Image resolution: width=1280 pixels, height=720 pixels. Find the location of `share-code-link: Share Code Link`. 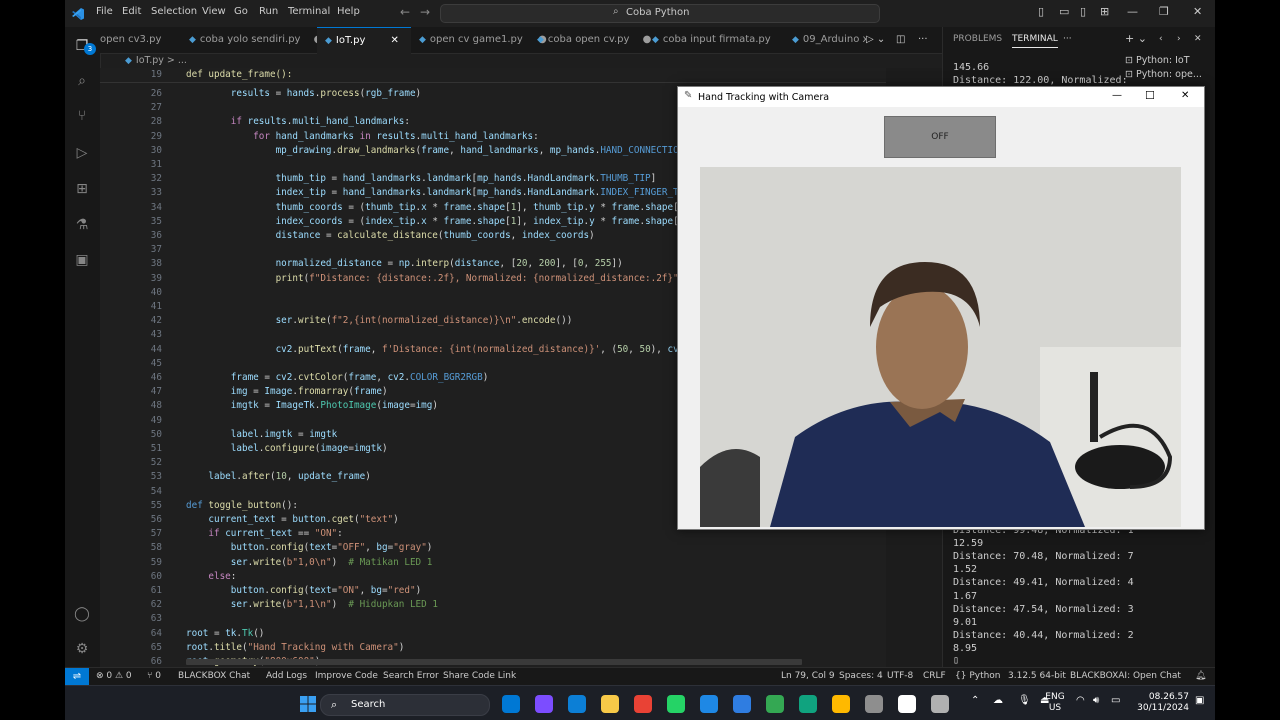

share-code-link: Share Code Link is located at coordinates (479, 676).